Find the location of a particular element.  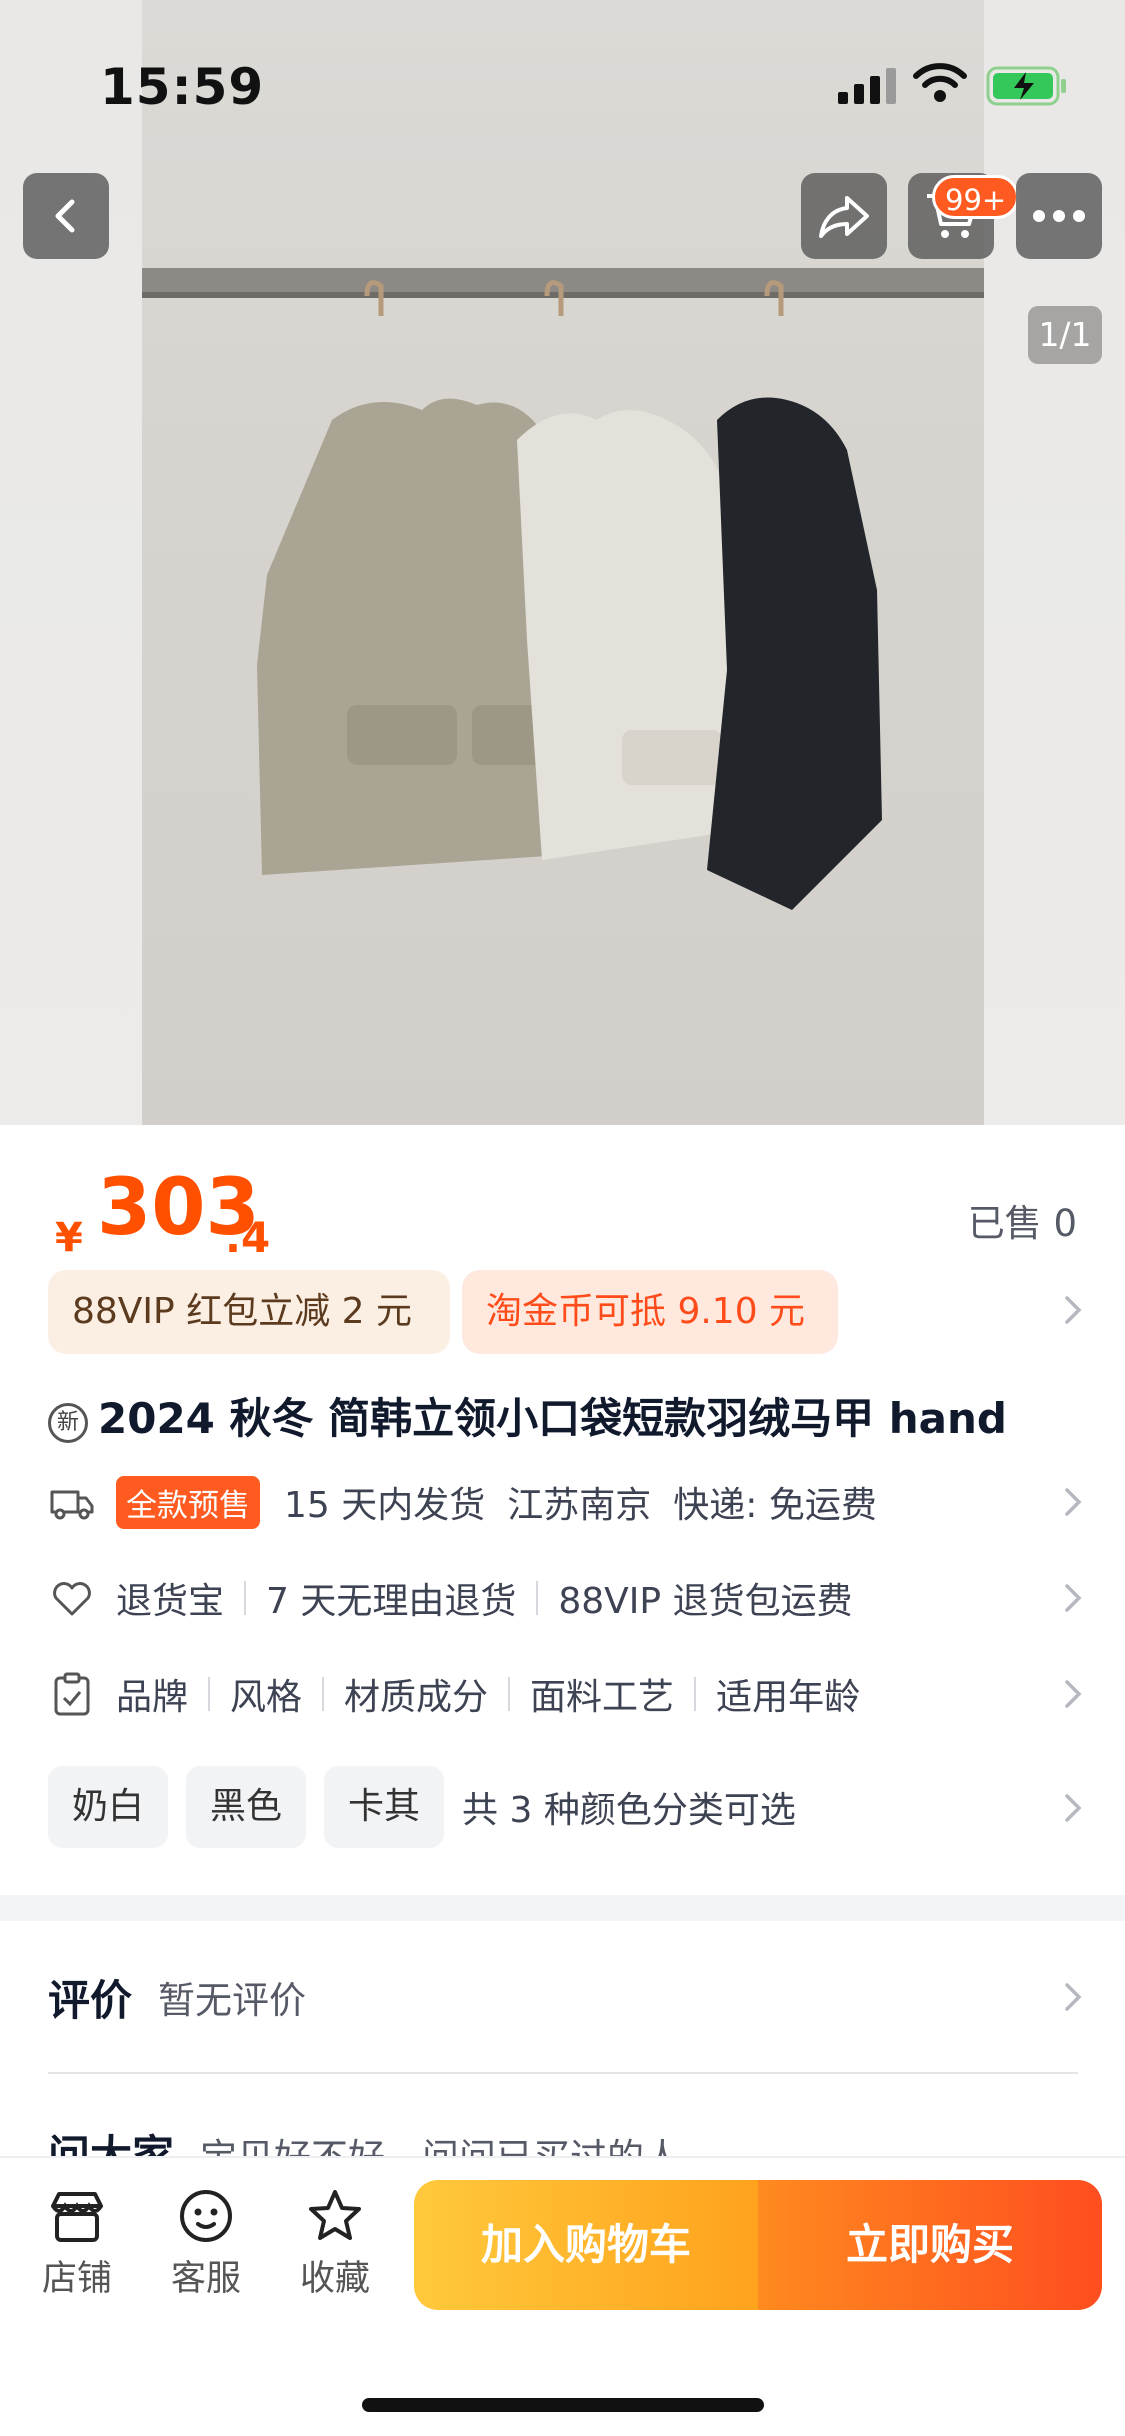

back-button is located at coordinates (66, 216).